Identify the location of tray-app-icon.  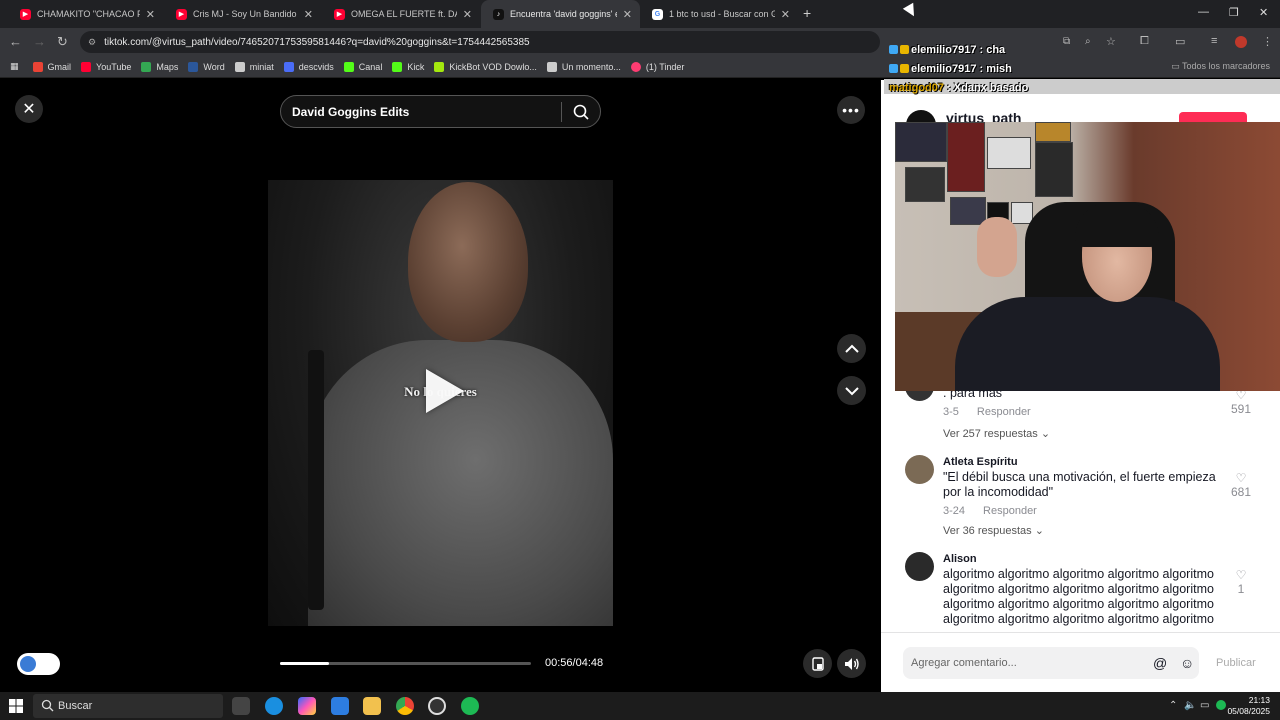
(1221, 705).